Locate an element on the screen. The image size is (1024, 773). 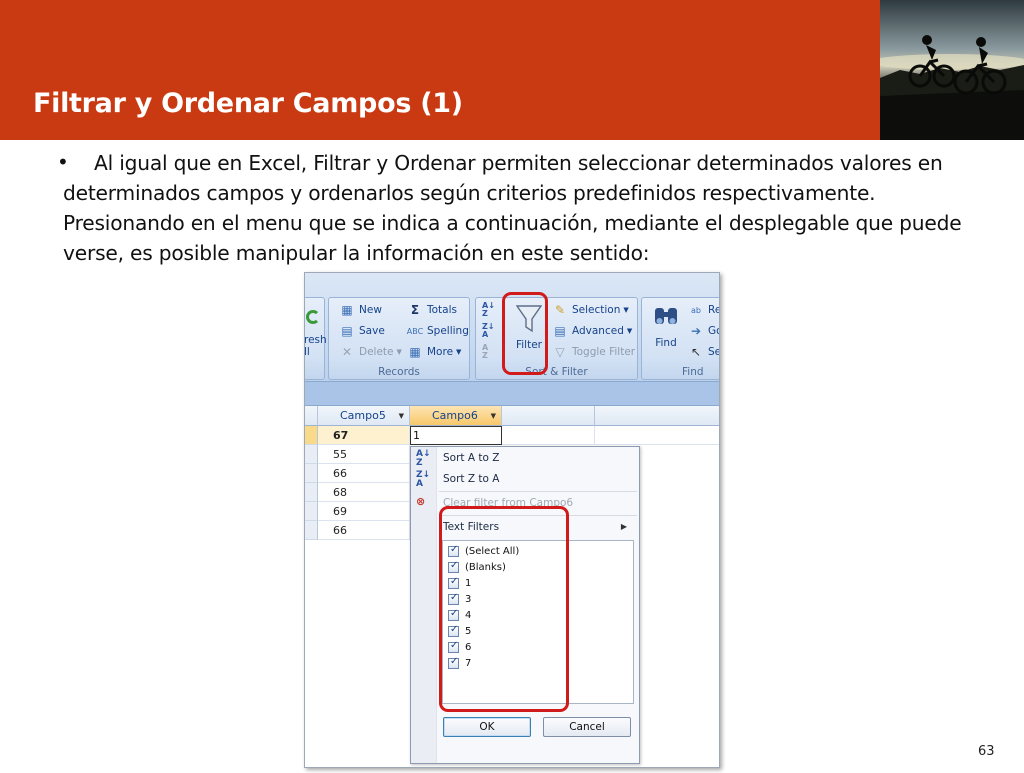
ok-button: OK is located at coordinates (487, 727).